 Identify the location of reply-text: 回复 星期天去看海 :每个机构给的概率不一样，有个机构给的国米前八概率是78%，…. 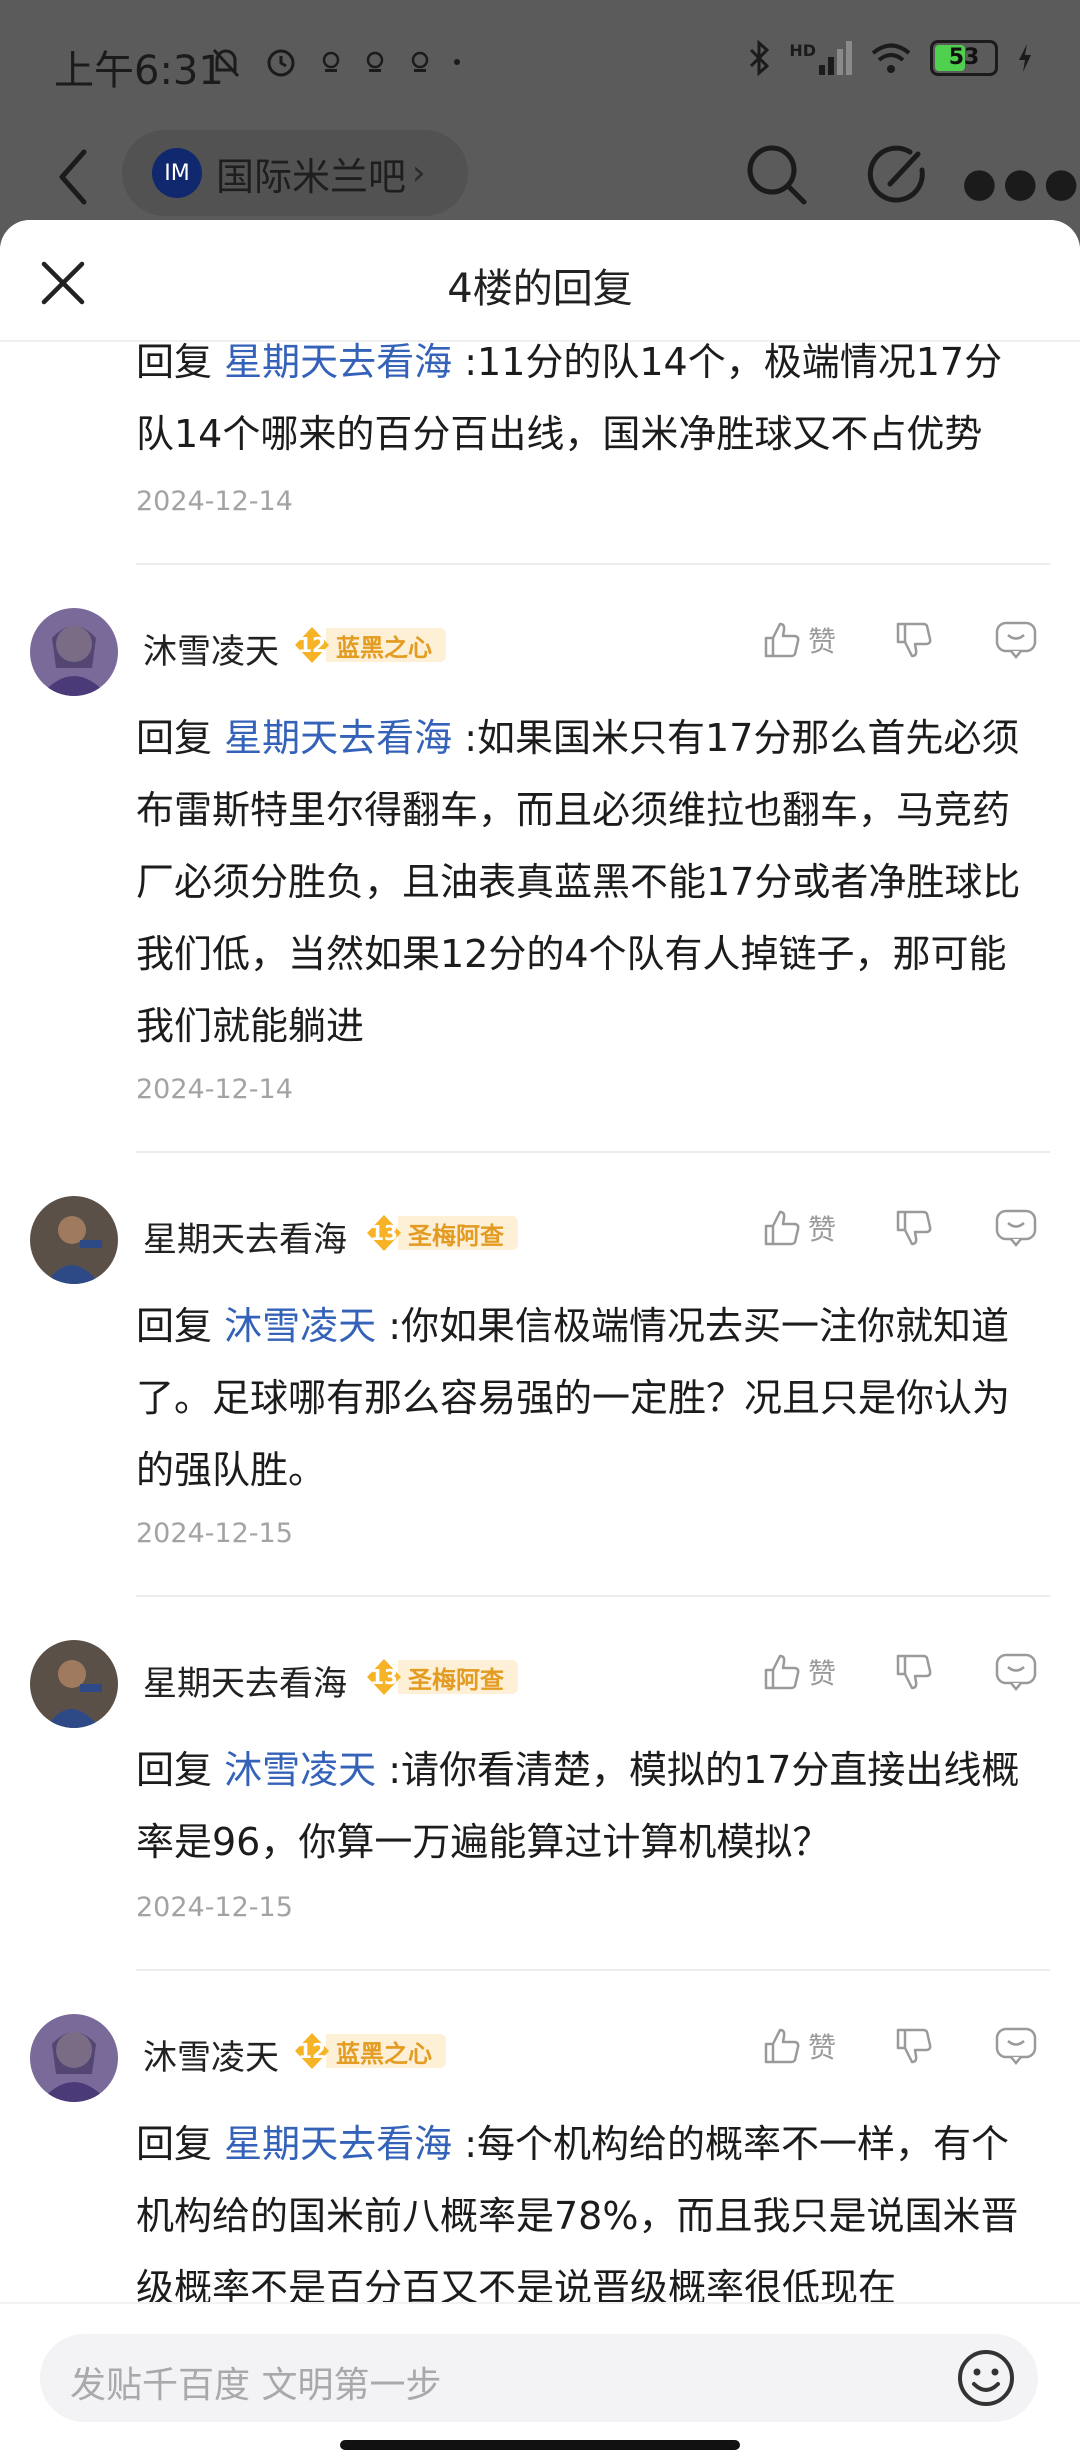
(581, 2205).